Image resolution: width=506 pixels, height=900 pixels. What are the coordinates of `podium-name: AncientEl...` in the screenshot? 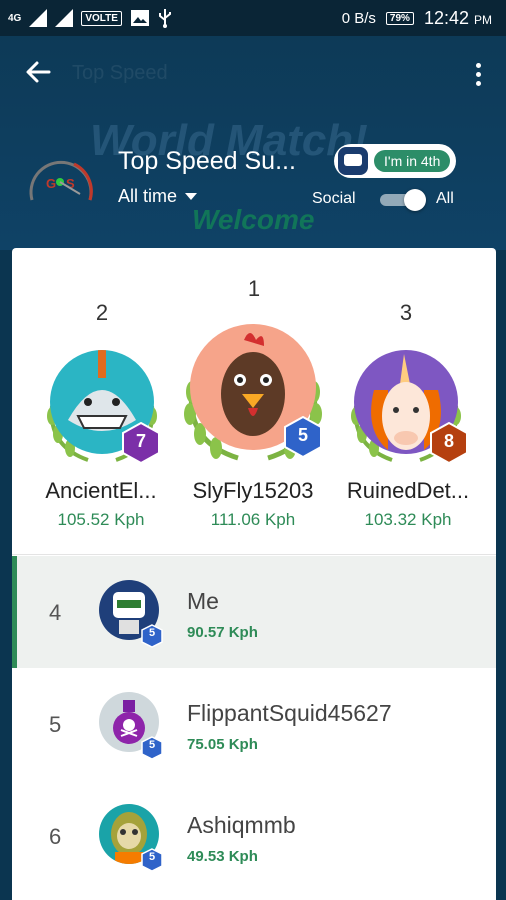 It's located at (101, 491).